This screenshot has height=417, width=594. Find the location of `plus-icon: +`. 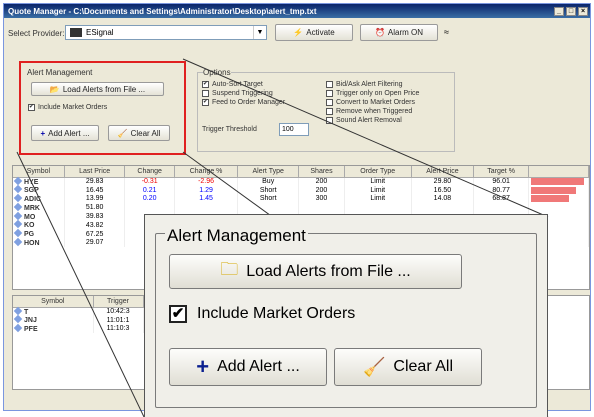

plus-icon: + is located at coordinates (203, 366).